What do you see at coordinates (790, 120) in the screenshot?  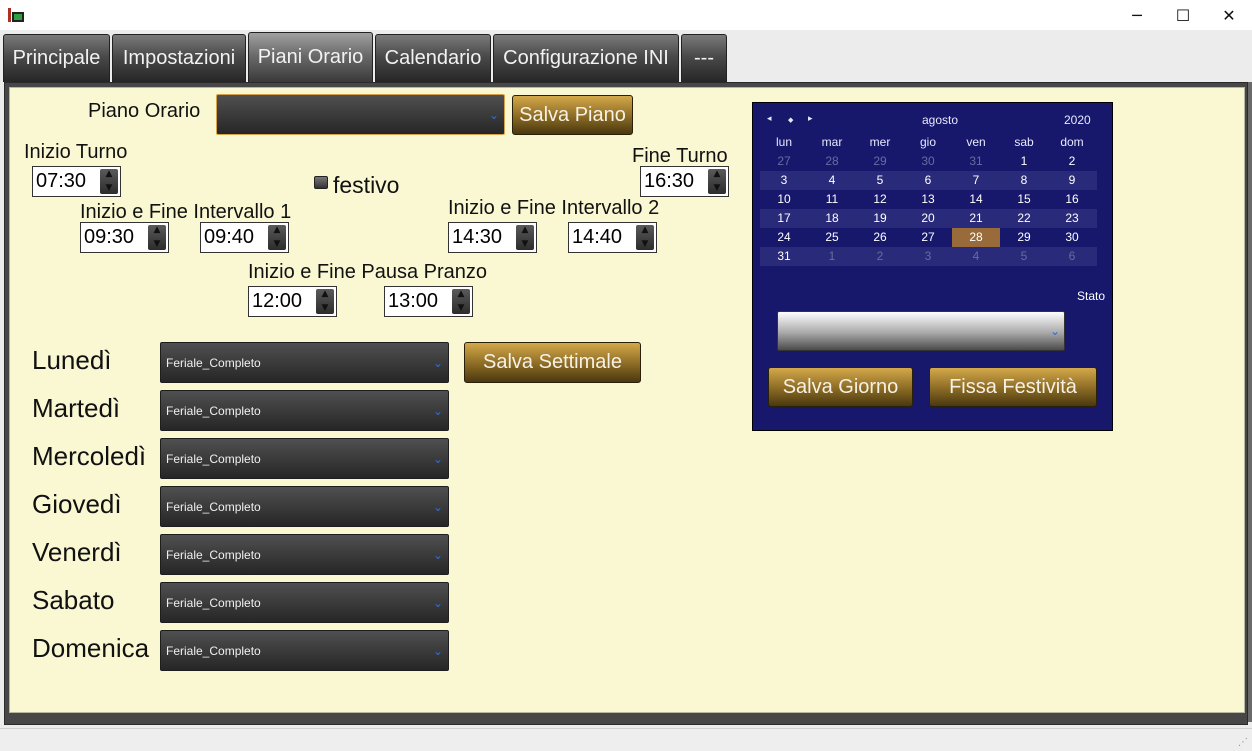 I see `today-icon: ◆` at bounding box center [790, 120].